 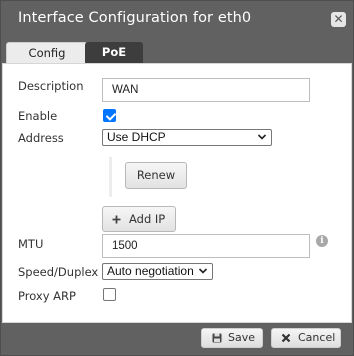 I want to click on tab-poe: PoE, so click(x=114, y=52).